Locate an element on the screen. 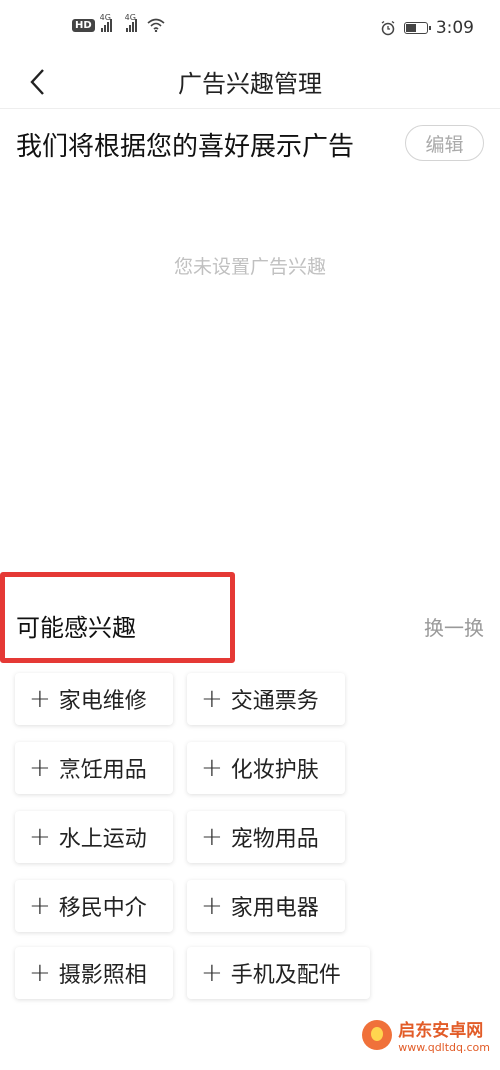 This screenshot has width=500, height=1070. status-left: HD 4G 4G is located at coordinates (118, 22).